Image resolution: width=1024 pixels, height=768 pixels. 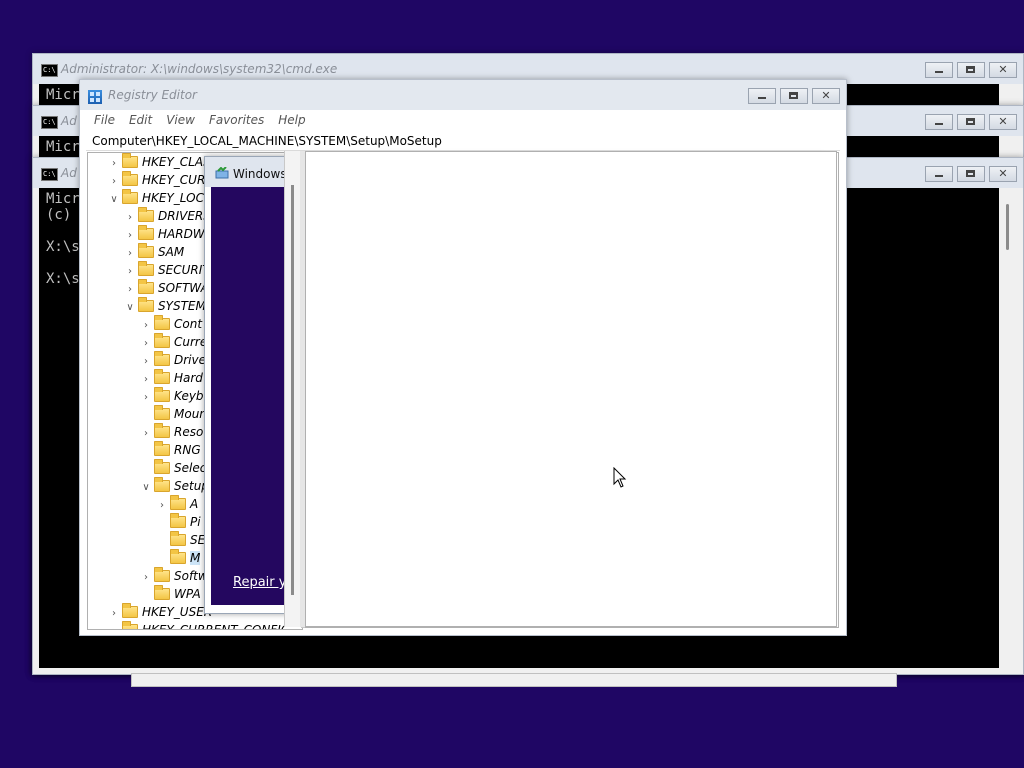 I want to click on tree-node-label: HKEY_USER, so click(x=177, y=612).